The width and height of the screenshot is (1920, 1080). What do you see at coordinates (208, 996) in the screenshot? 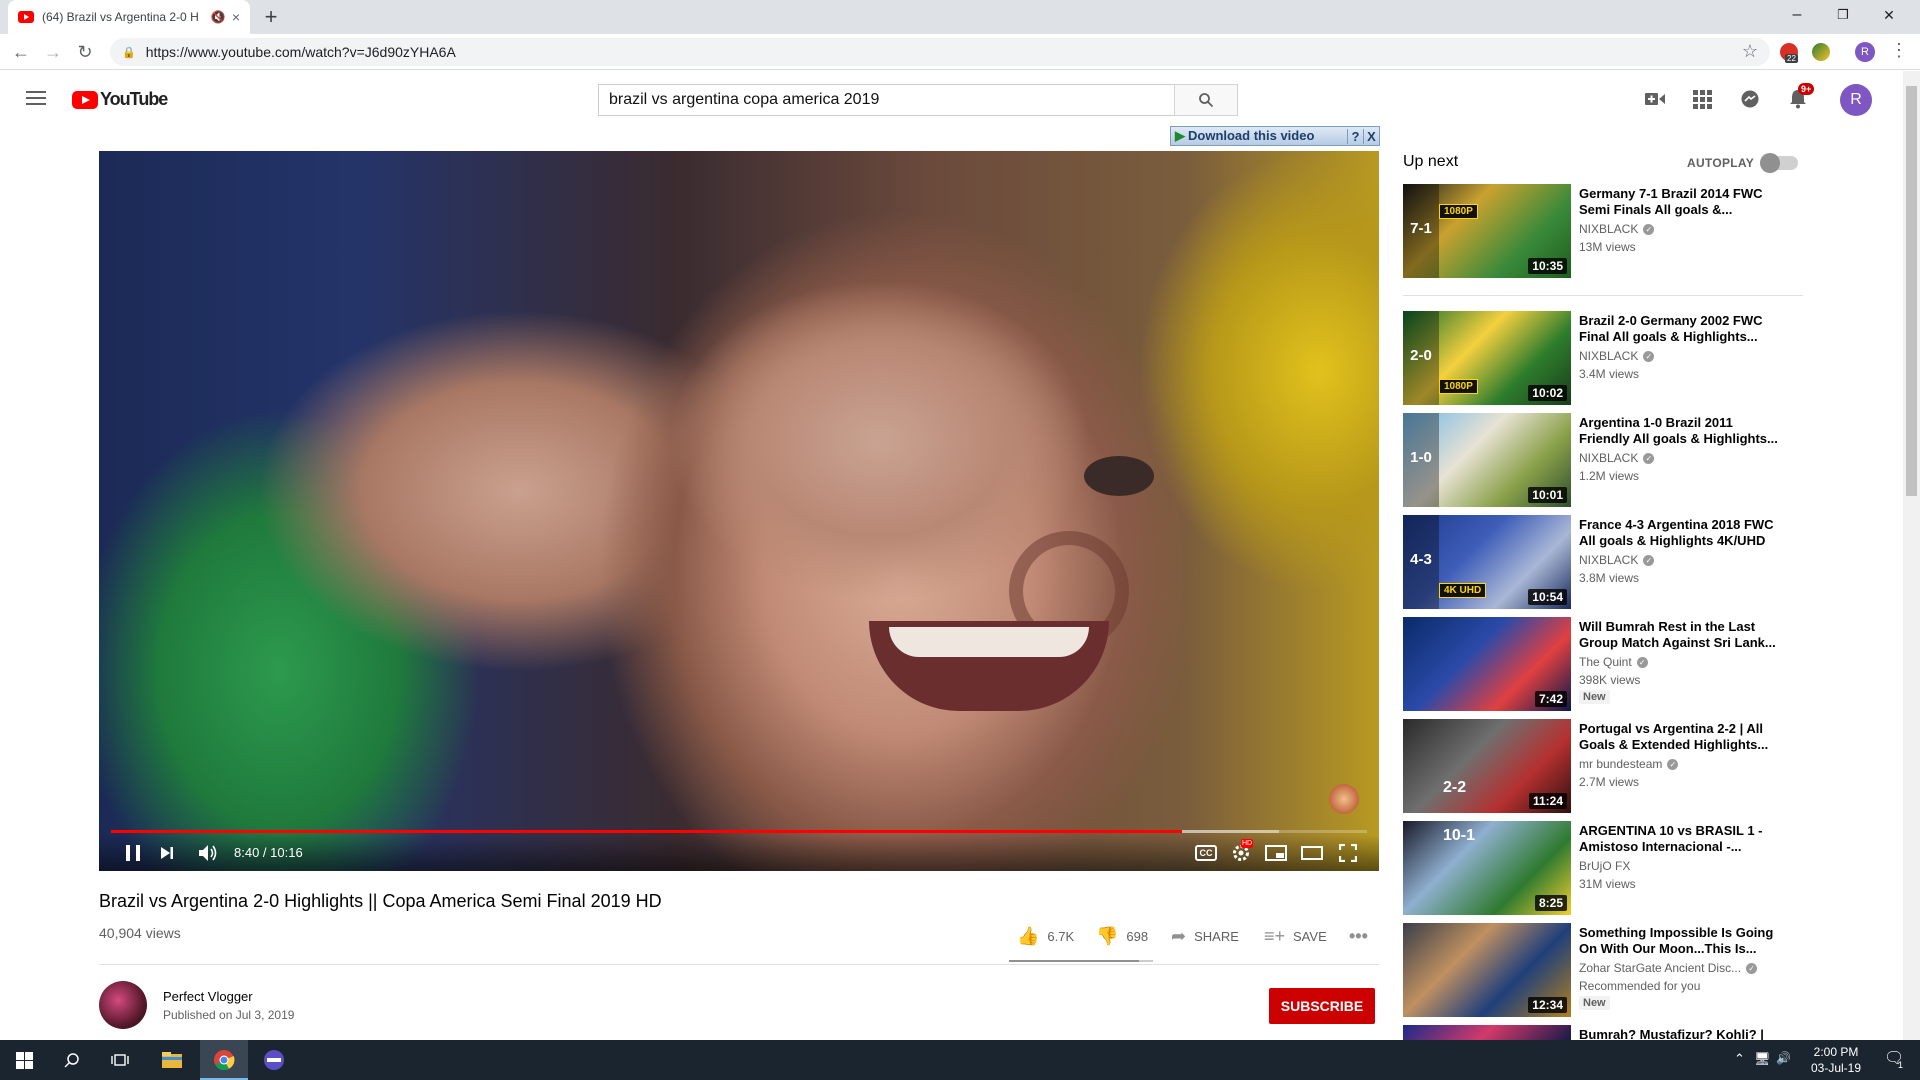
I see `channel-name: Perfect Vlogger` at bounding box center [208, 996].